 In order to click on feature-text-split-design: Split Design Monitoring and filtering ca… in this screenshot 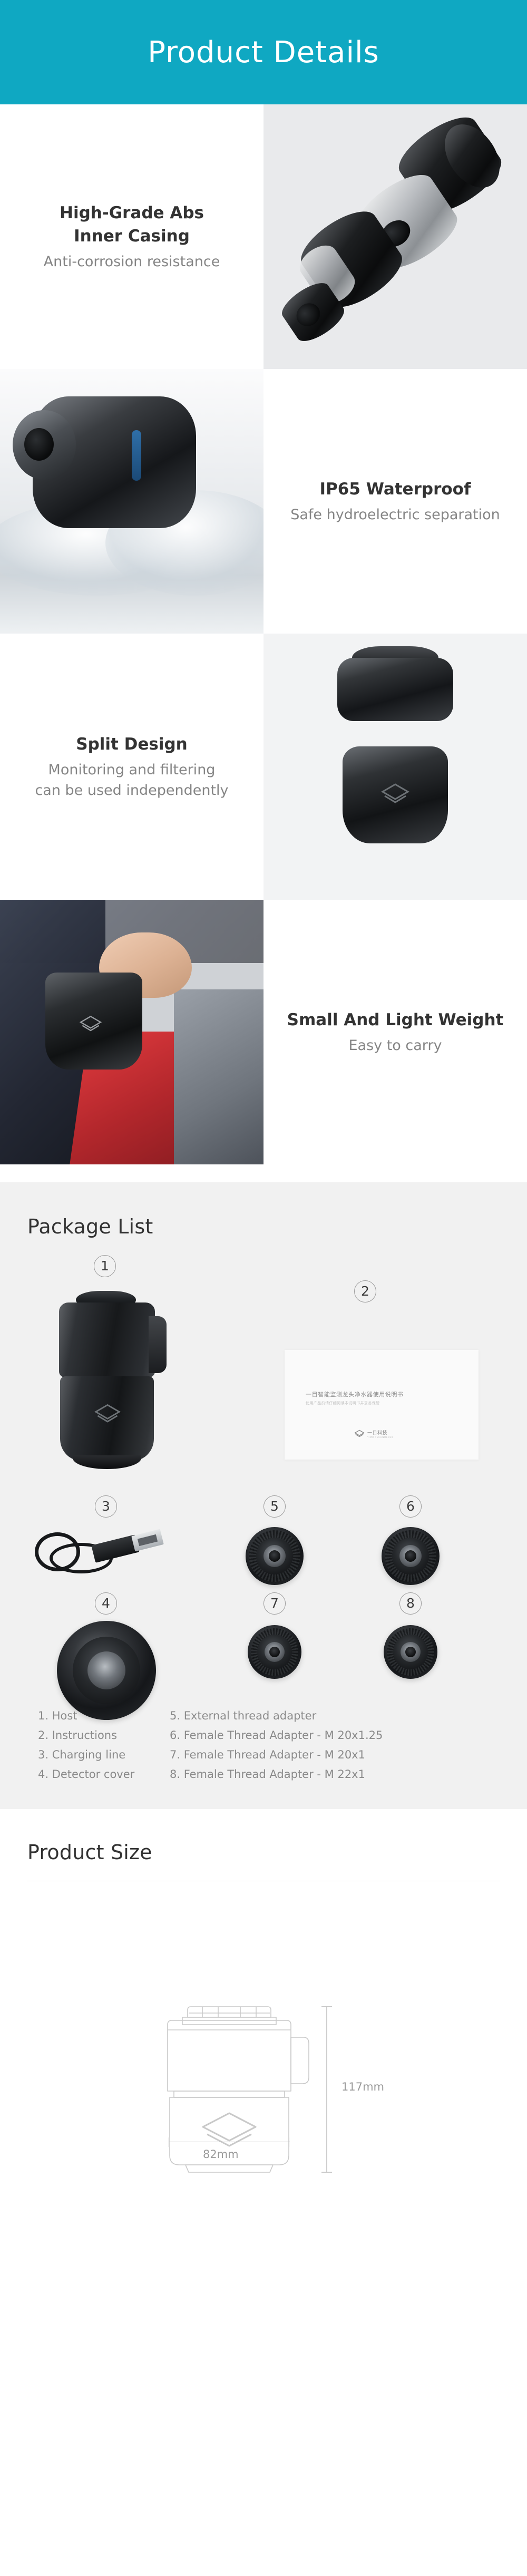, I will do `click(132, 767)`.